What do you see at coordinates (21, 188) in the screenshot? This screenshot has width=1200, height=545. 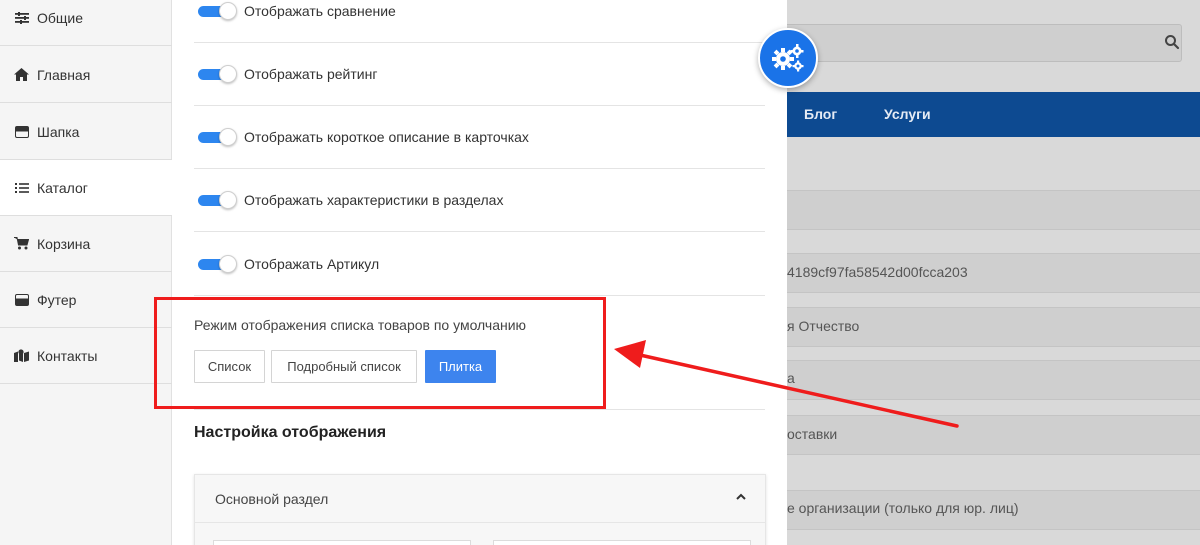 I see `list-icon` at bounding box center [21, 188].